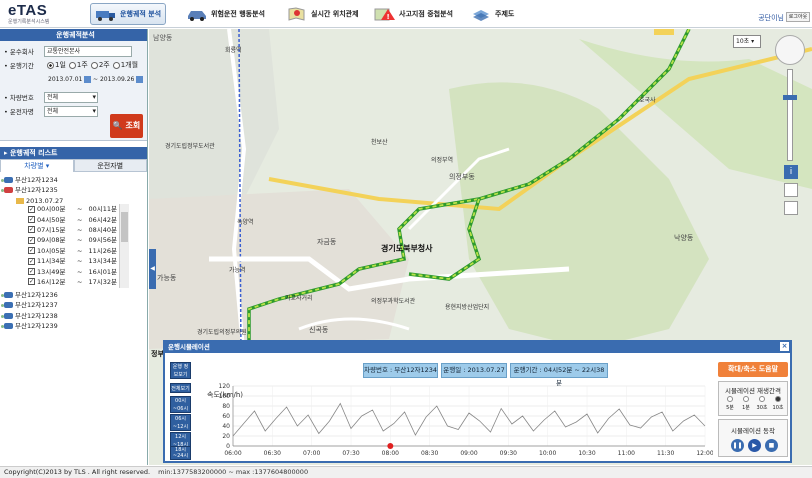 The height and width of the screenshot is (478, 812). I want to click on tree-vehicle: 부산12자1239, so click(74, 326).